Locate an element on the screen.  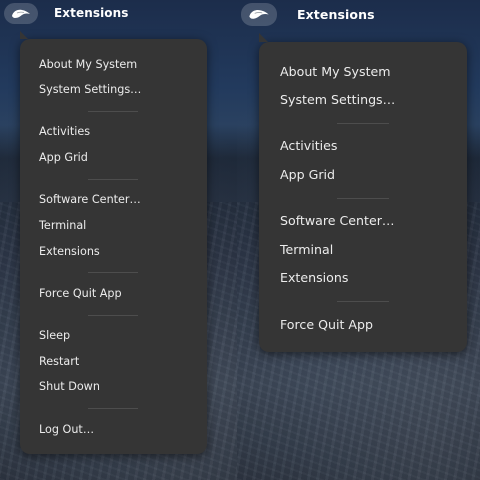
menu-item-restart: Restart is located at coordinates (113, 362).